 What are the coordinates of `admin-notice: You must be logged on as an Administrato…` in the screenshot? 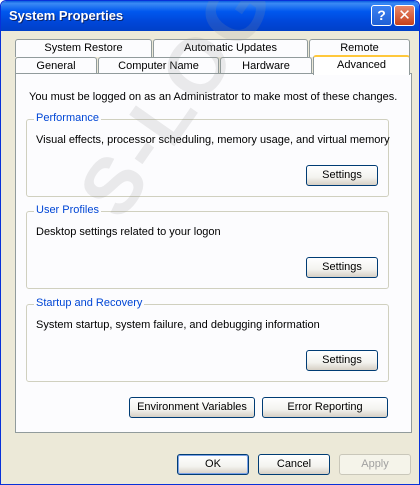 It's located at (213, 97).